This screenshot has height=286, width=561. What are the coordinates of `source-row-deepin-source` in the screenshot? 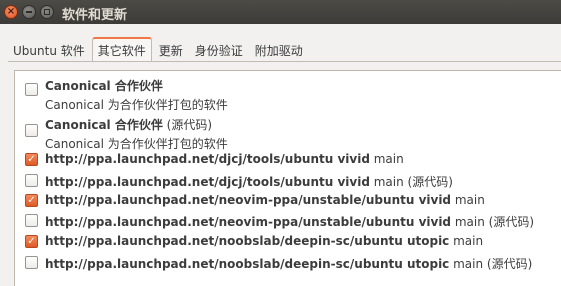 It's located at (31, 262).